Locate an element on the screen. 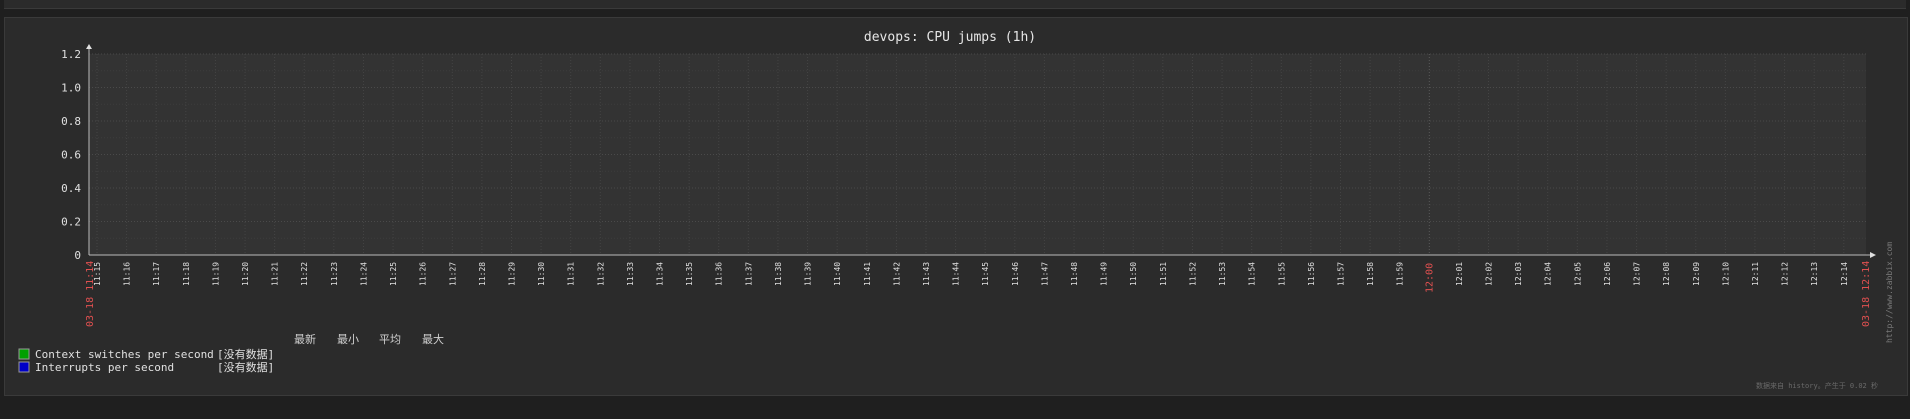  legend-status-context-switches: [没有数据] is located at coordinates (245, 354).